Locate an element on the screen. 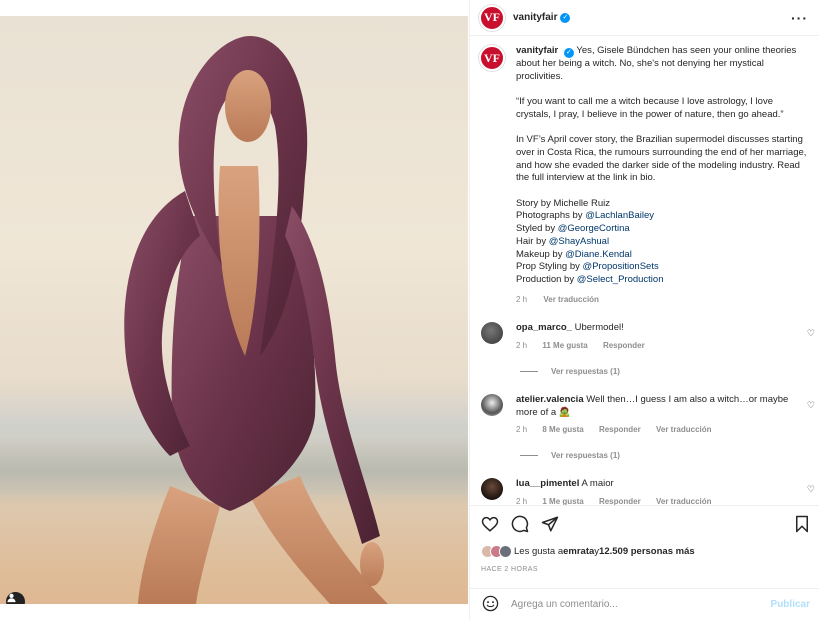  caption-avatar: VF is located at coordinates (492, 58).